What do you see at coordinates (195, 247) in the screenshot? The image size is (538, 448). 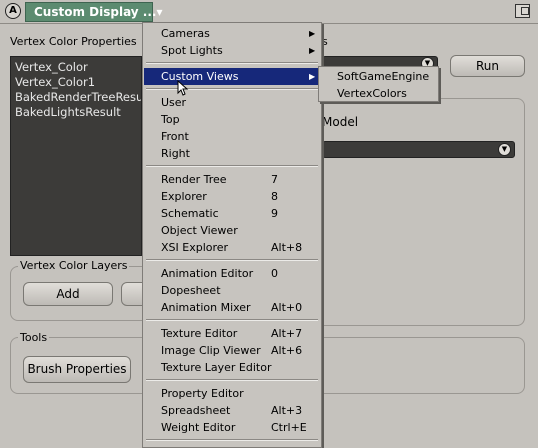 I see `menu-item-label: XSI Explorer` at bounding box center [195, 247].